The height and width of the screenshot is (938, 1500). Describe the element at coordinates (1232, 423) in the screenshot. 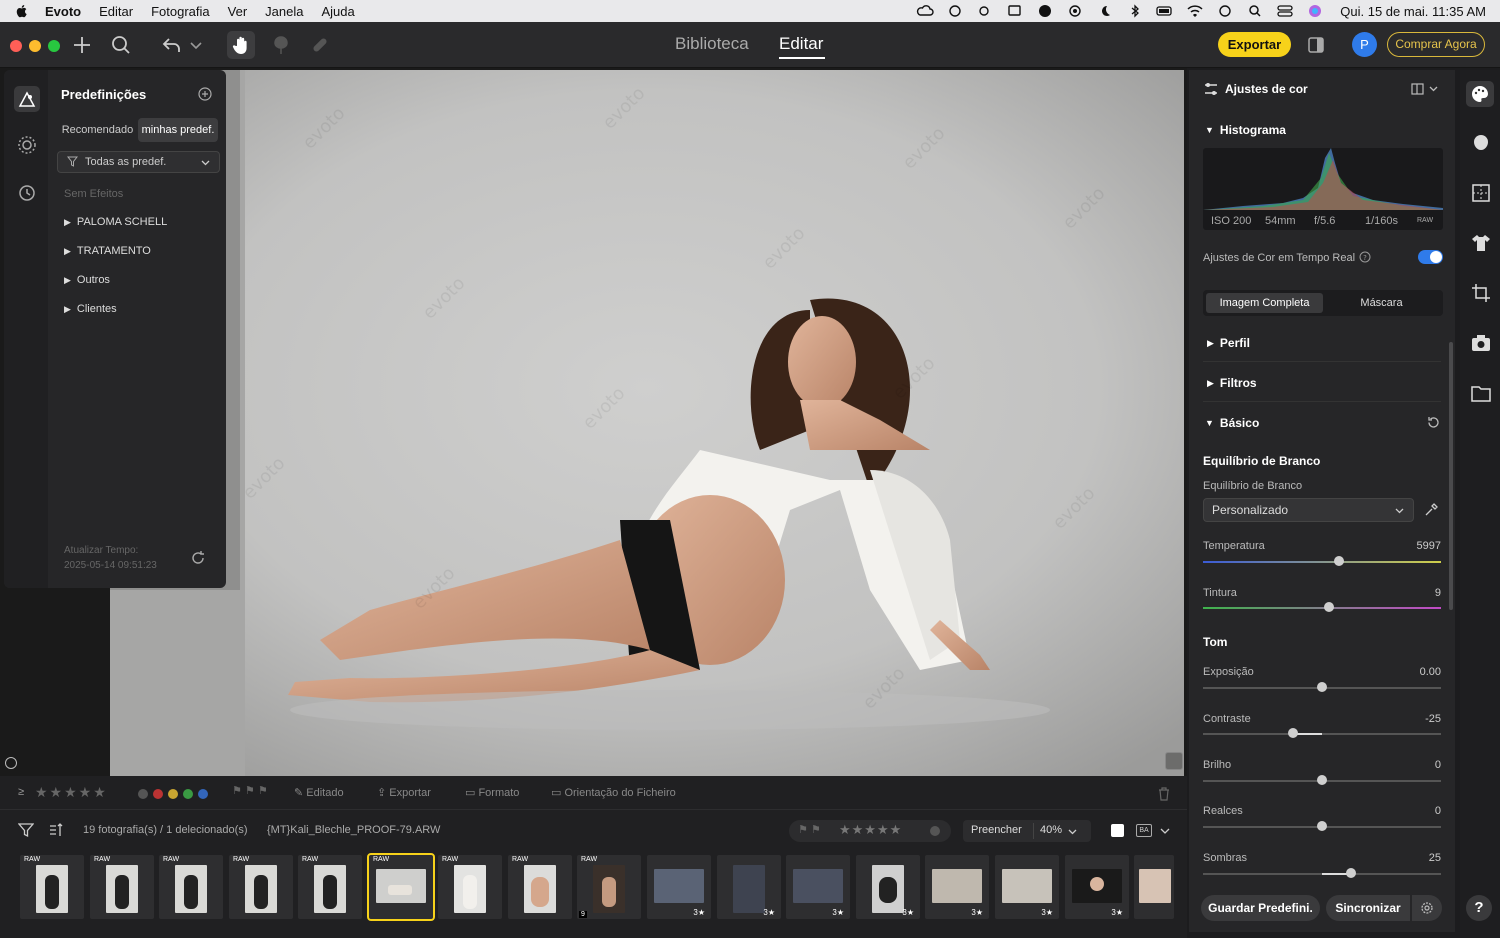

I see `basic-section-header: ▼ Básico` at that location.